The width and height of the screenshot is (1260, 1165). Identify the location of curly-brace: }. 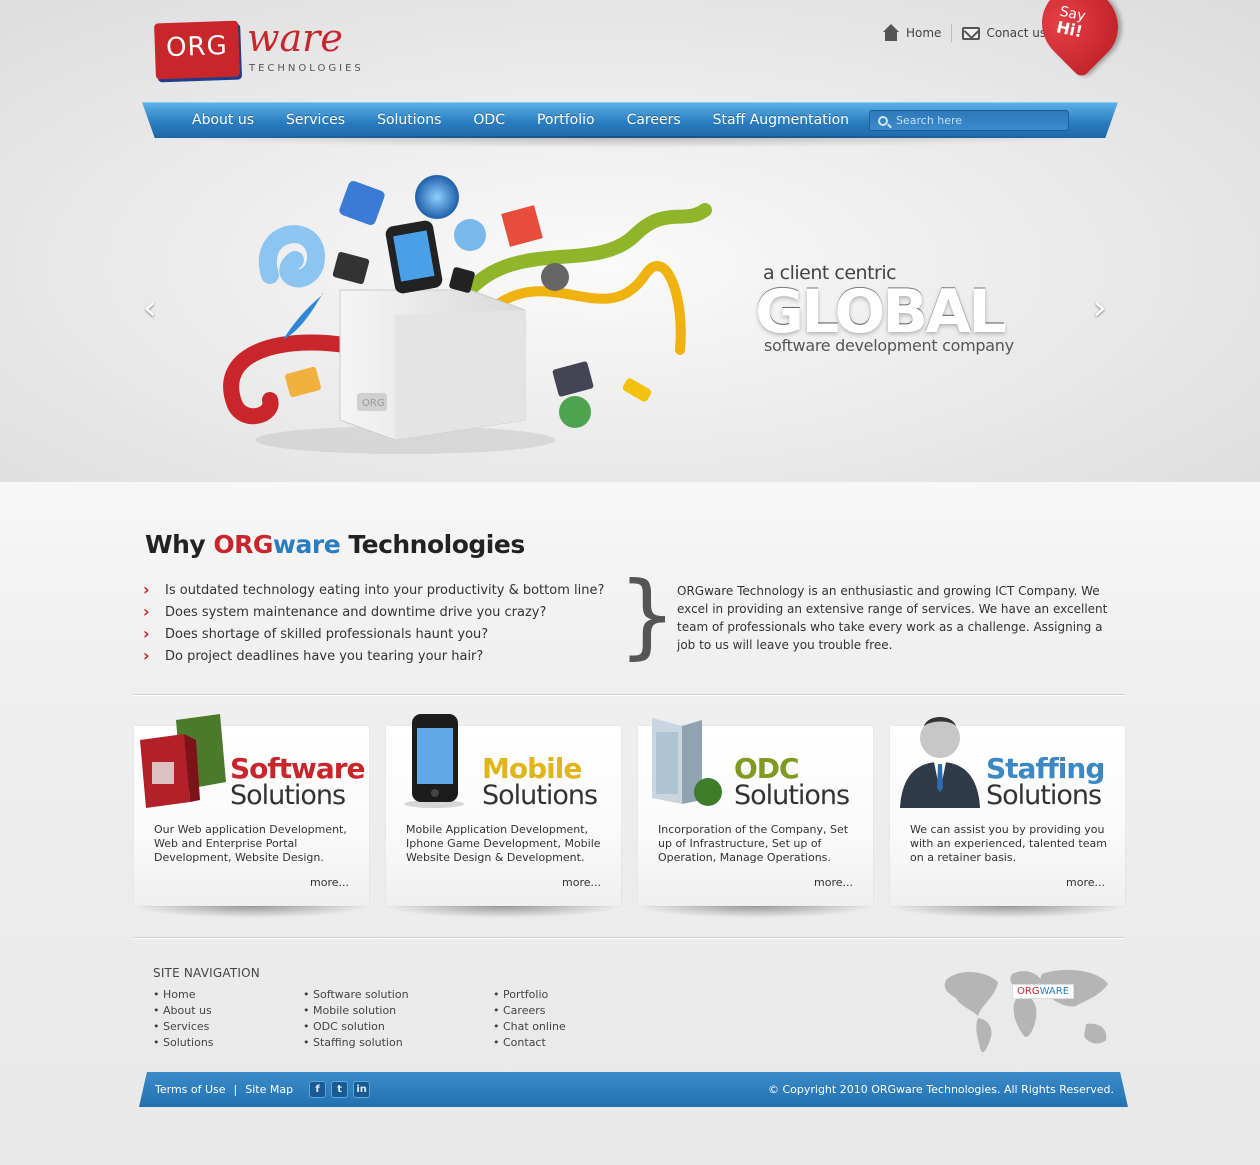
(647, 615).